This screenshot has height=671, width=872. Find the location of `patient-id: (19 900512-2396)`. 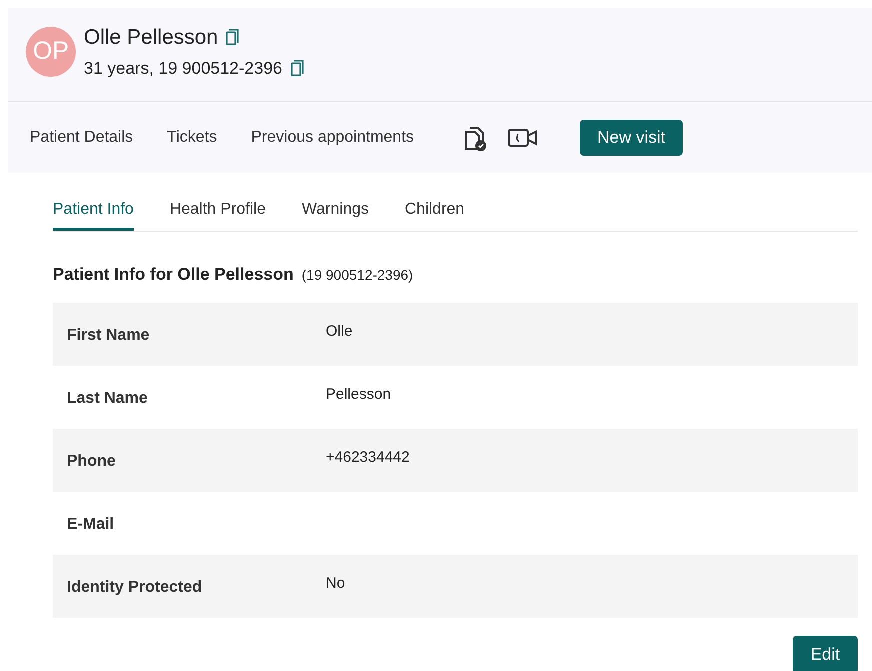

patient-id: (19 900512-2396) is located at coordinates (358, 275).